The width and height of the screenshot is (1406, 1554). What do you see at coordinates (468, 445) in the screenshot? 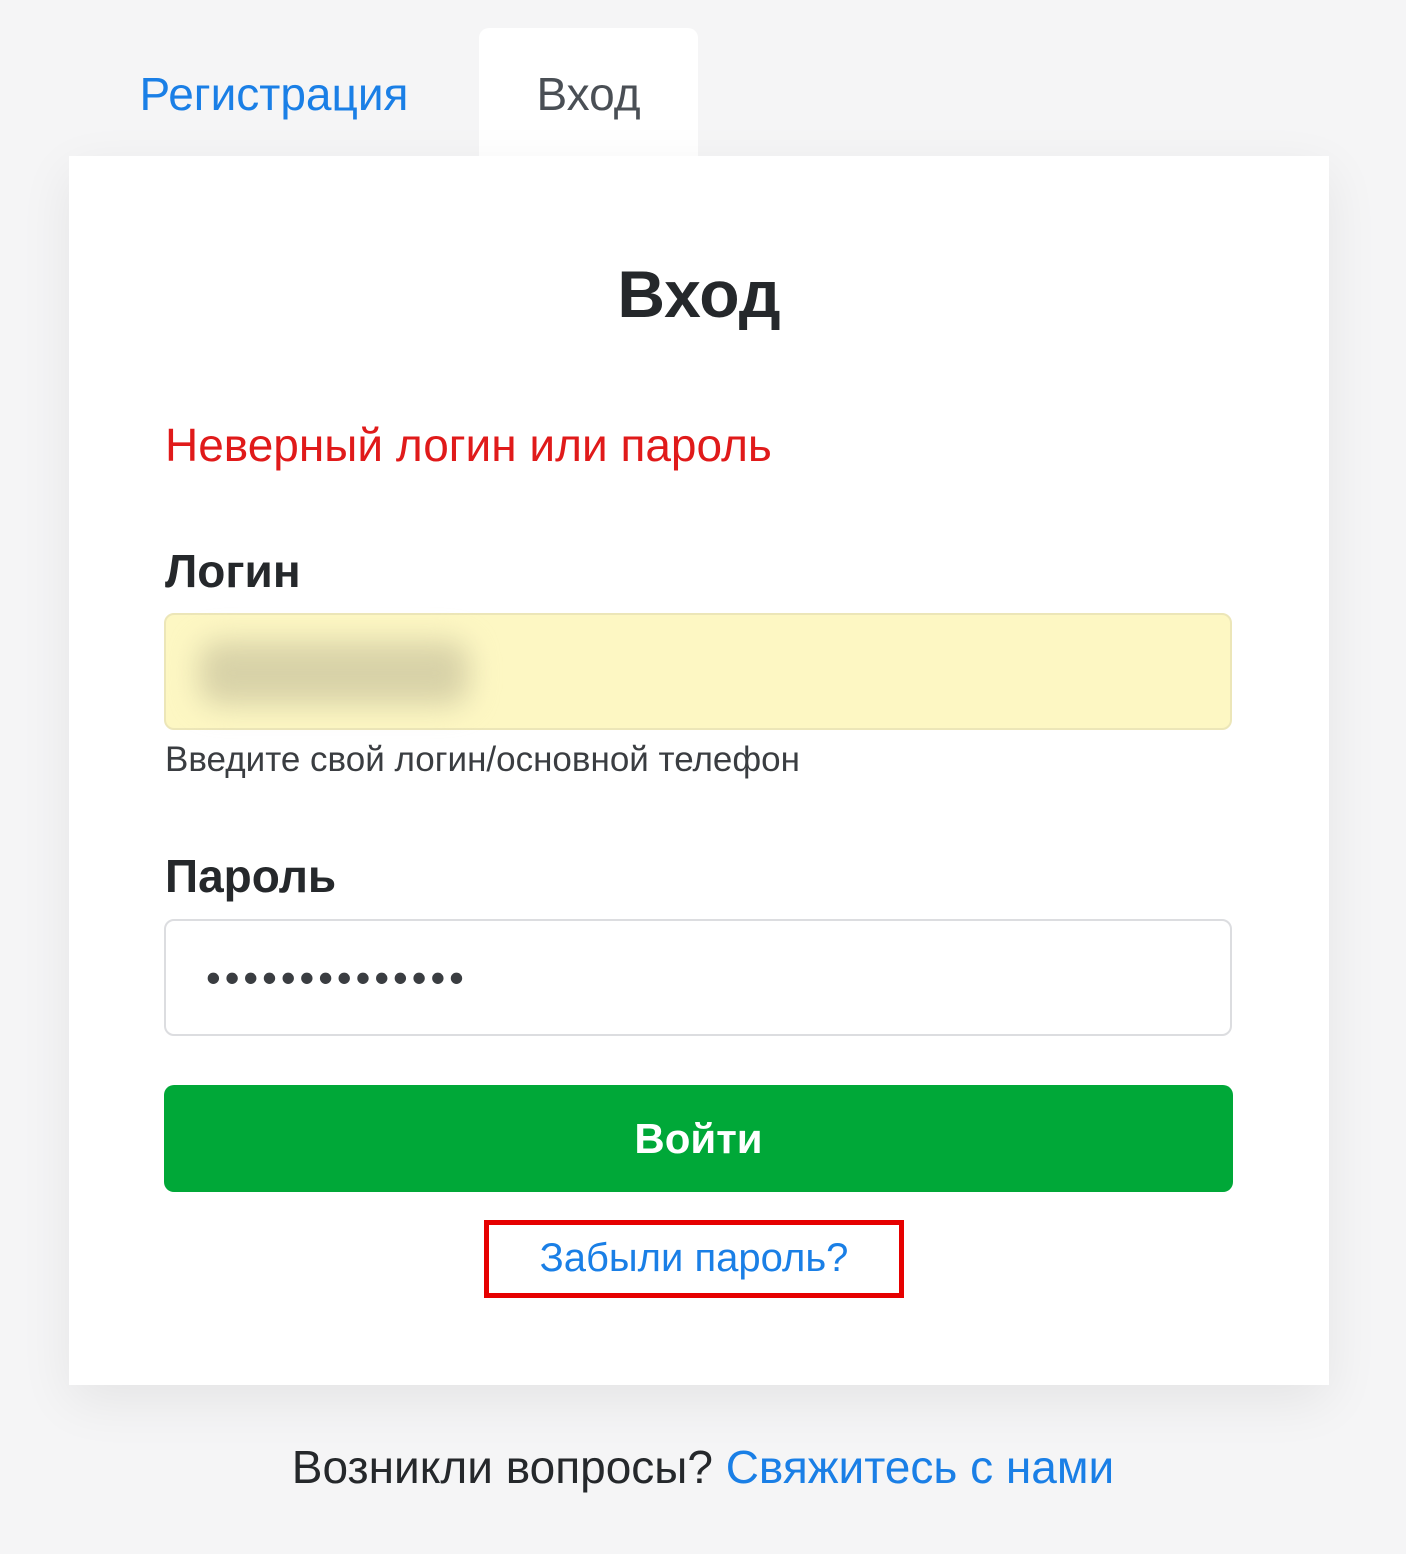
I see `error-message: Неверный логин или пароль` at bounding box center [468, 445].